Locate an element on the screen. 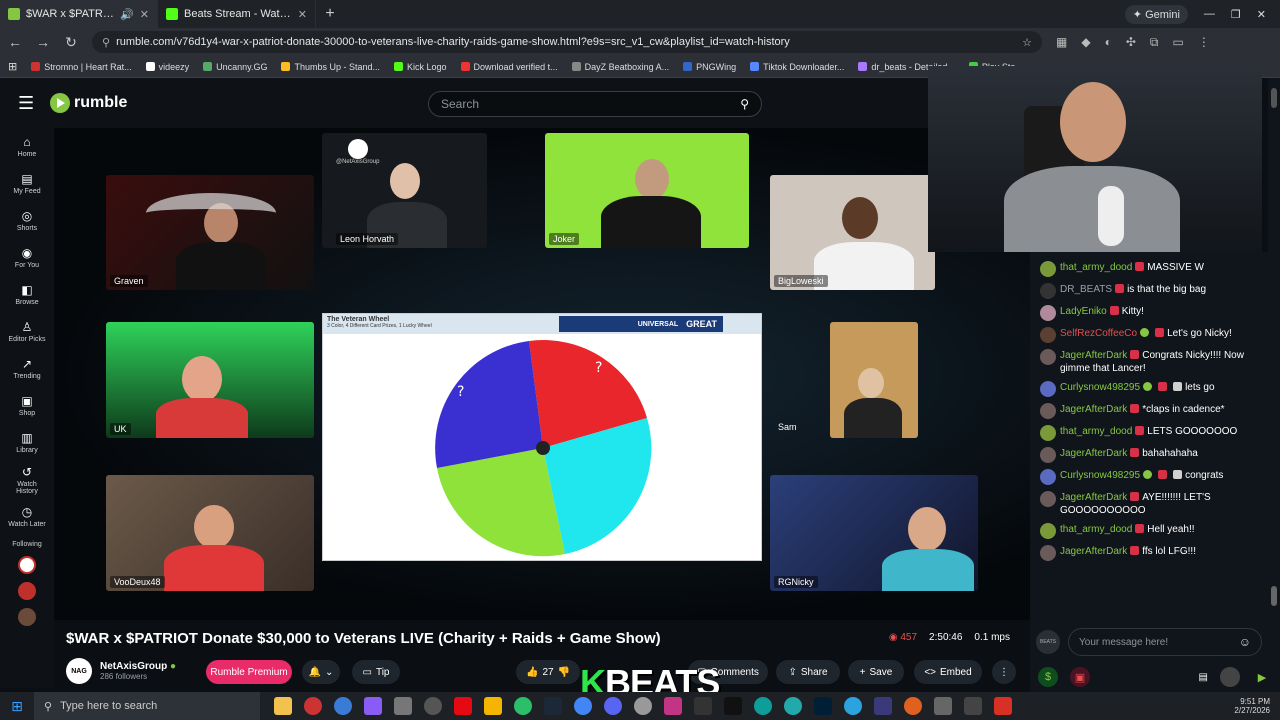 The height and width of the screenshot is (720, 1280). like-button: 👍 27 👎 is located at coordinates (548, 672).